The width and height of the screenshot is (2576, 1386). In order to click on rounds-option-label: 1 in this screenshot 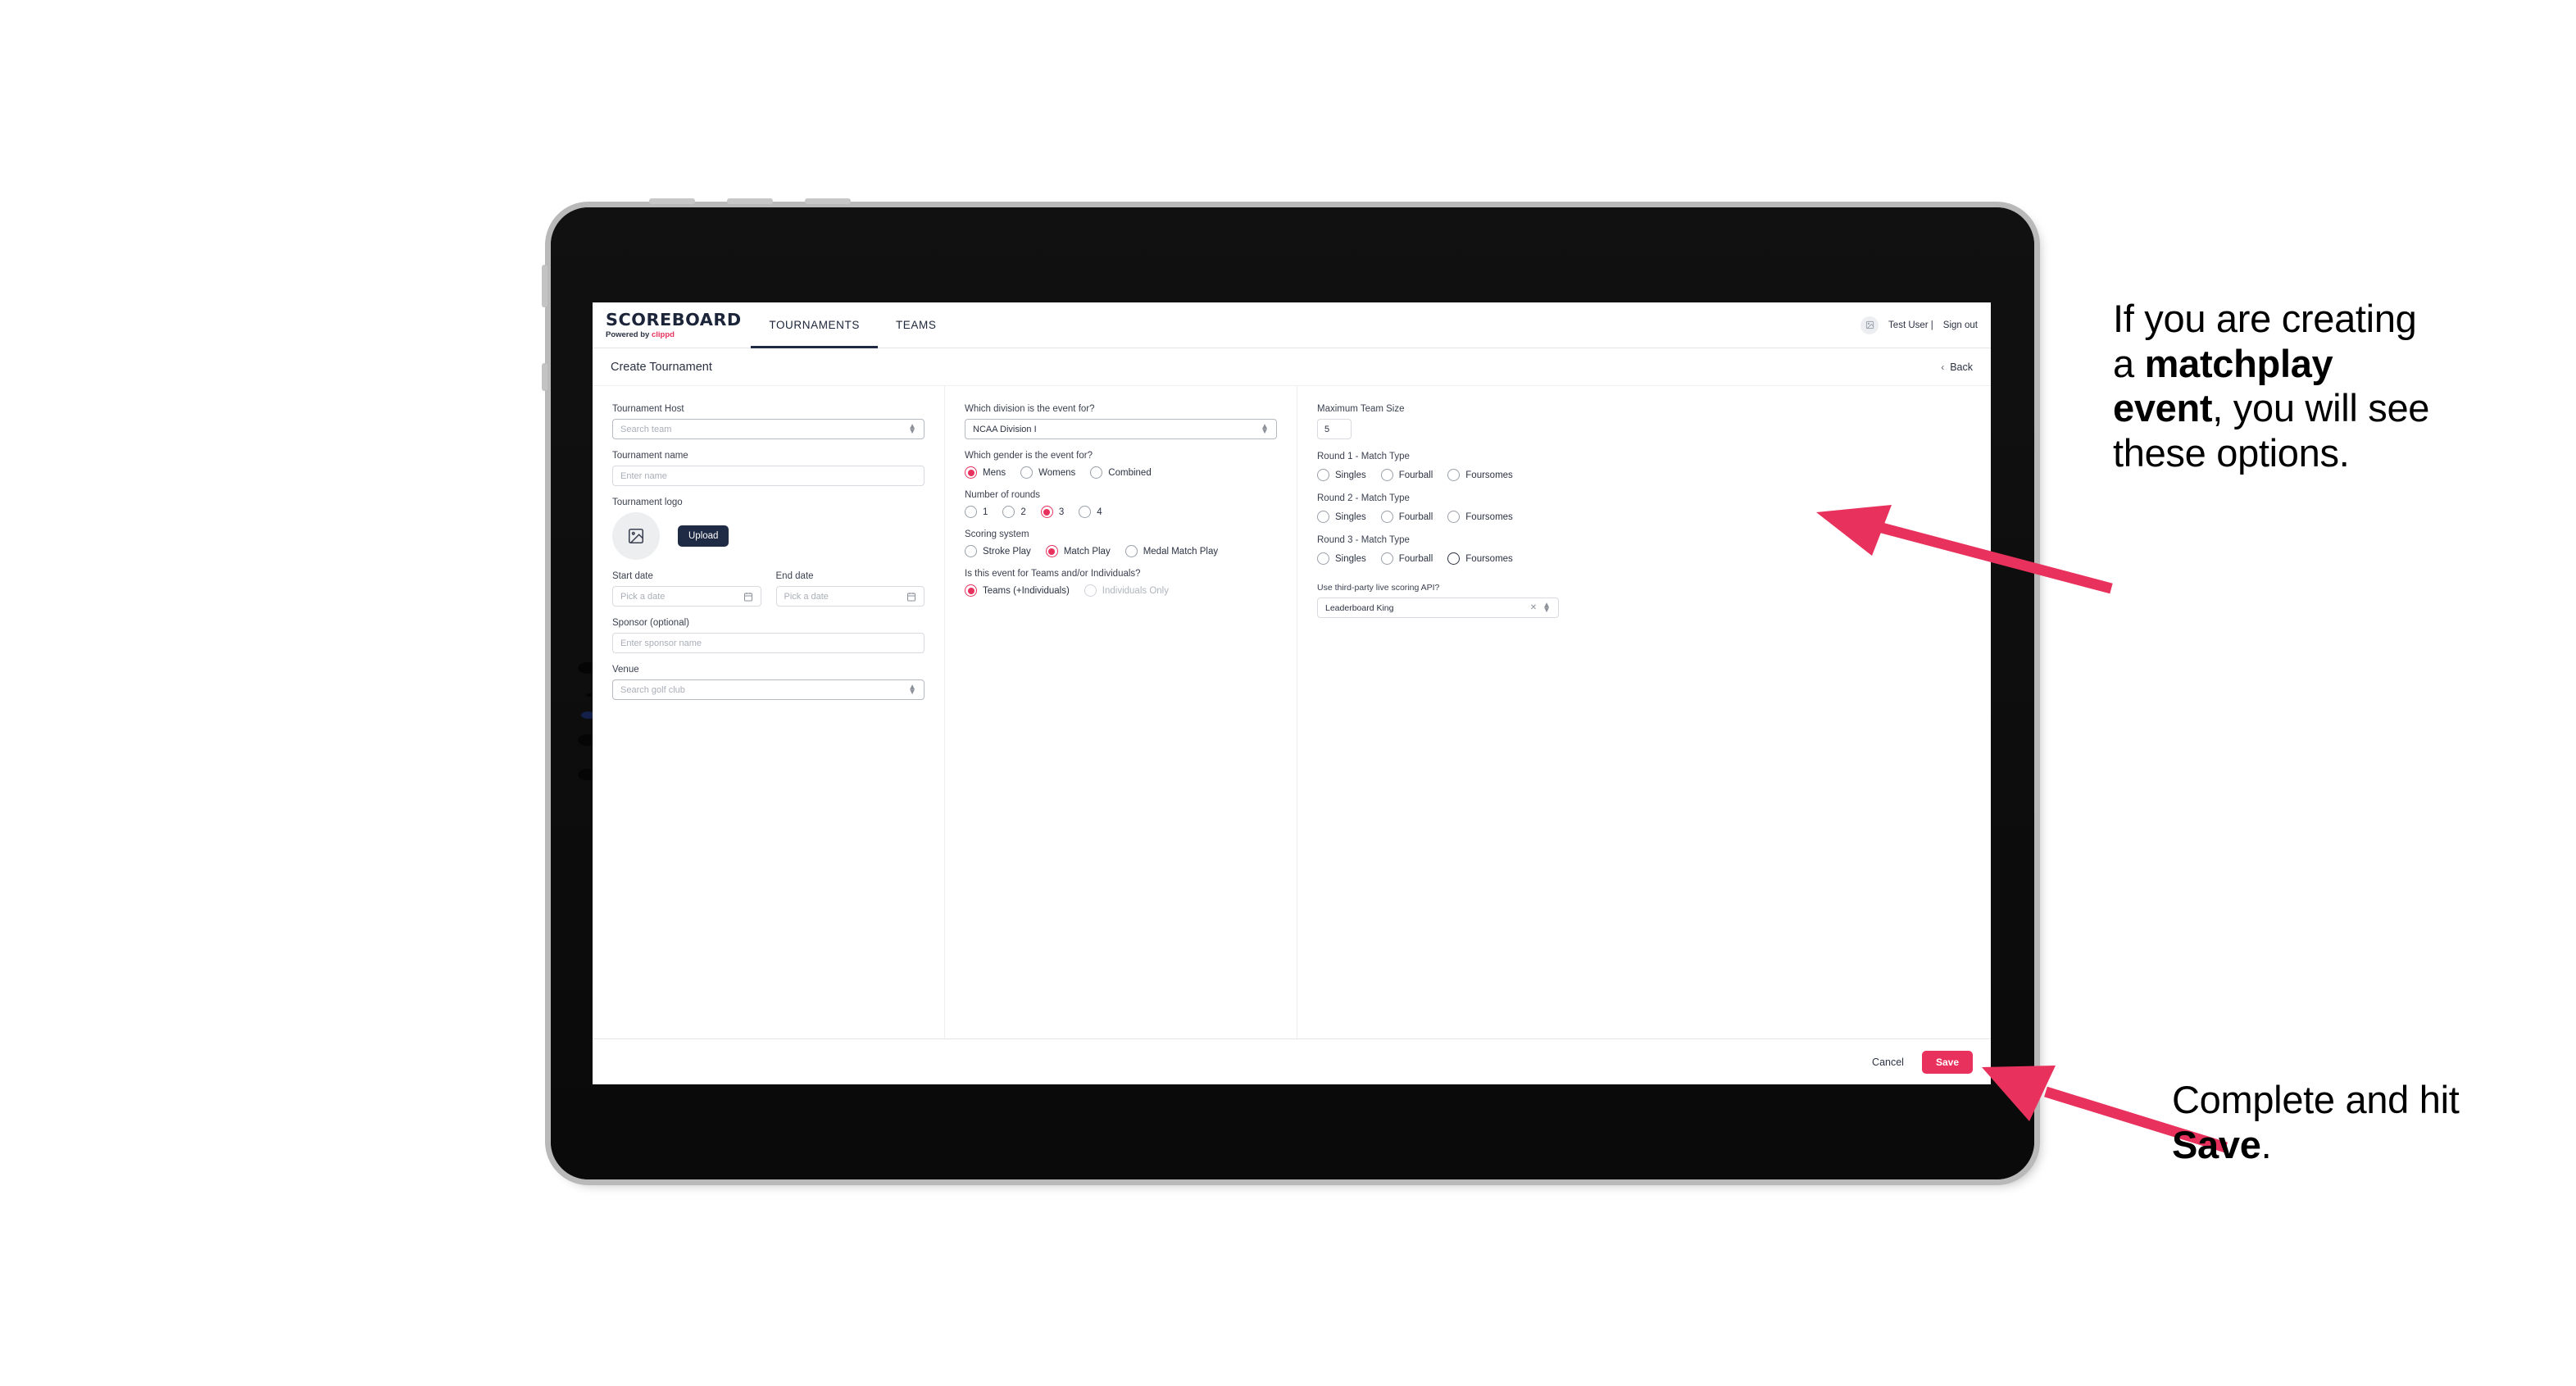, I will do `click(985, 512)`.